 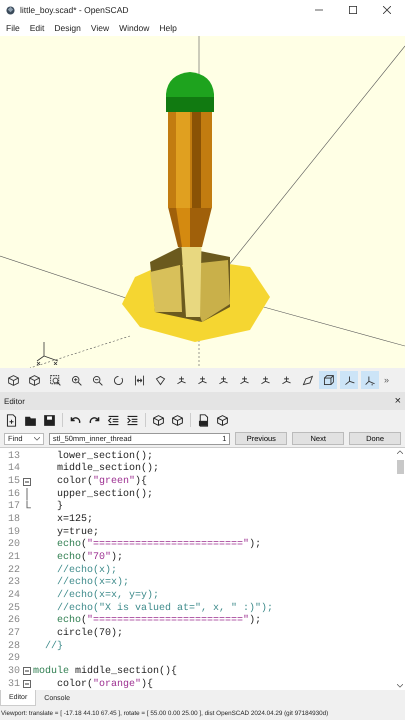 What do you see at coordinates (370, 380) in the screenshot?
I see `scale-icon` at bounding box center [370, 380].